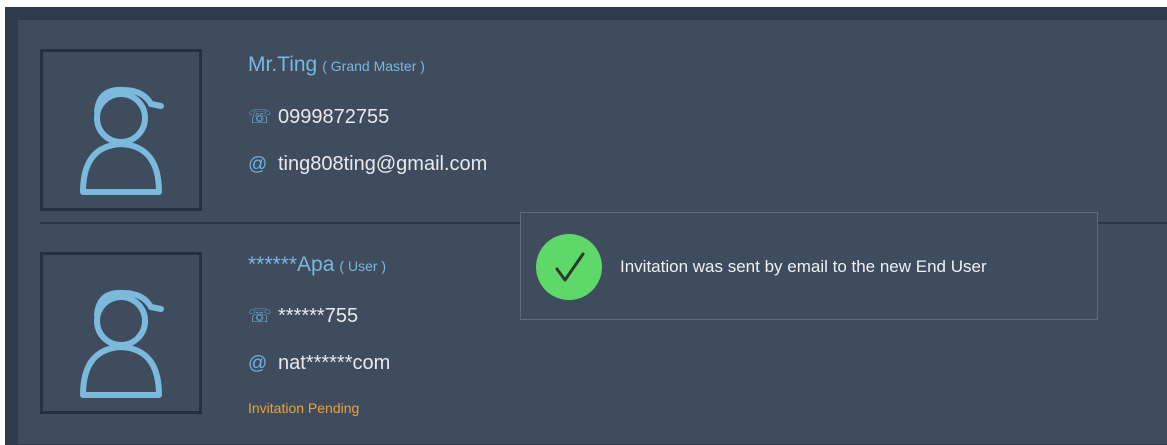 This screenshot has height=445, width=1167. What do you see at coordinates (363, 266) in the screenshot?
I see `contact-role: ( User )` at bounding box center [363, 266].